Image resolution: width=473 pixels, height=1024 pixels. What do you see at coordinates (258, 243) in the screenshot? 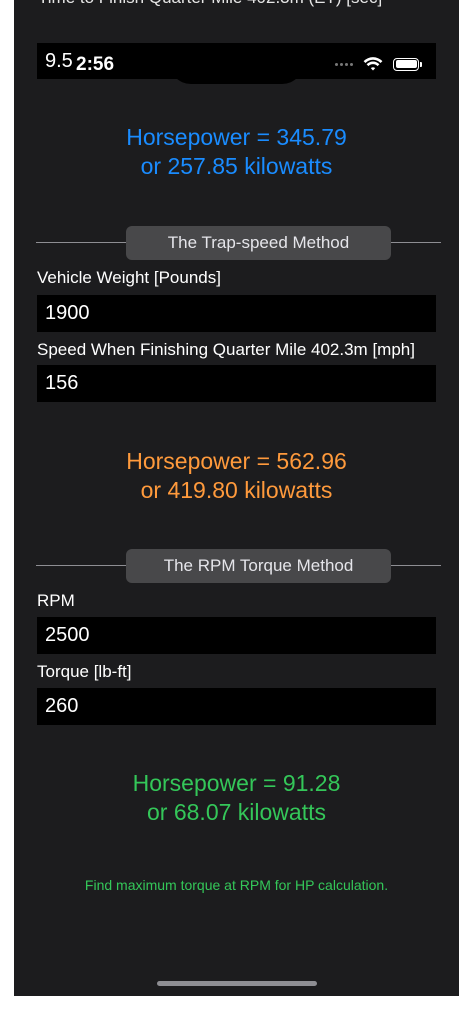
I see `trap-speed-title: The Trap-speed Method` at bounding box center [258, 243].